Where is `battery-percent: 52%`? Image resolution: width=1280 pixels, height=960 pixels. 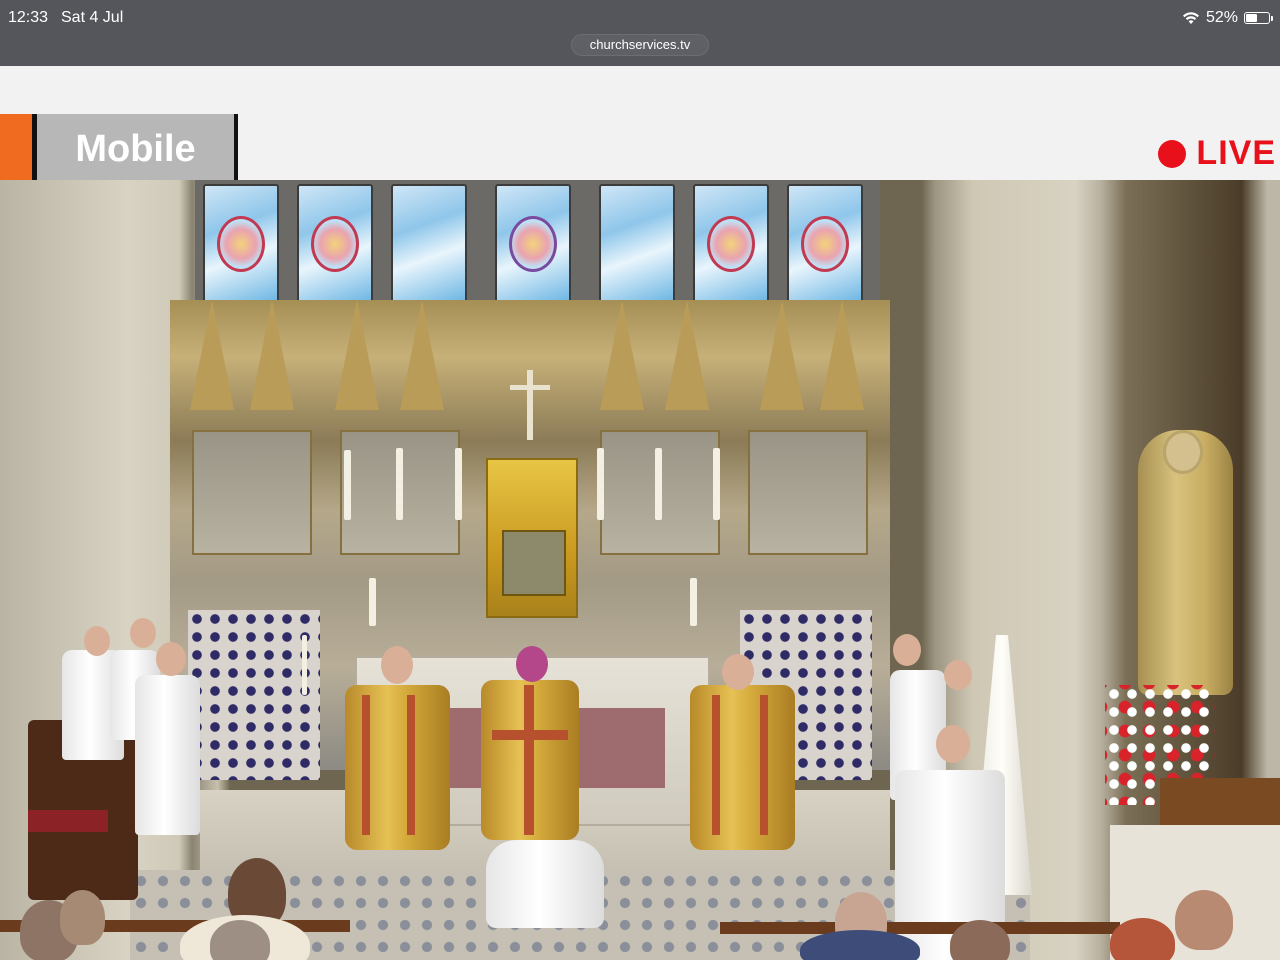 battery-percent: 52% is located at coordinates (1221, 17).